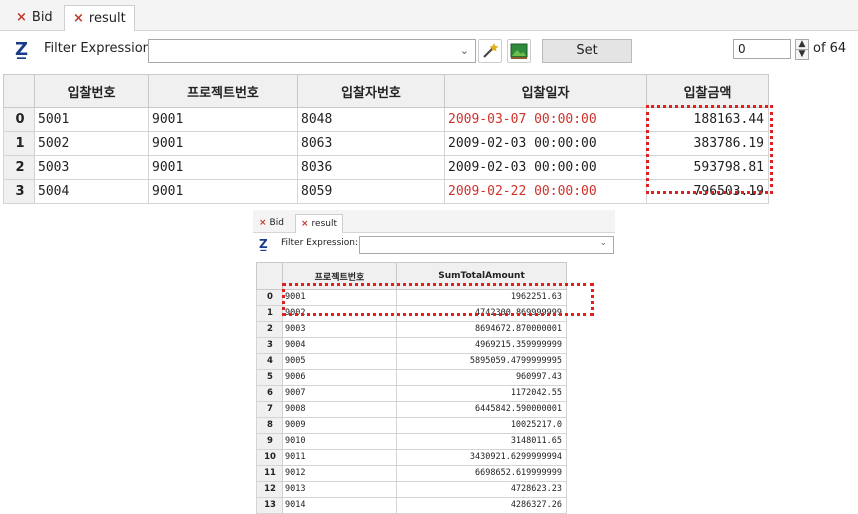 The image size is (858, 514). What do you see at coordinates (269, 457) in the screenshot?
I see `row-index-cell: 10` at bounding box center [269, 457].